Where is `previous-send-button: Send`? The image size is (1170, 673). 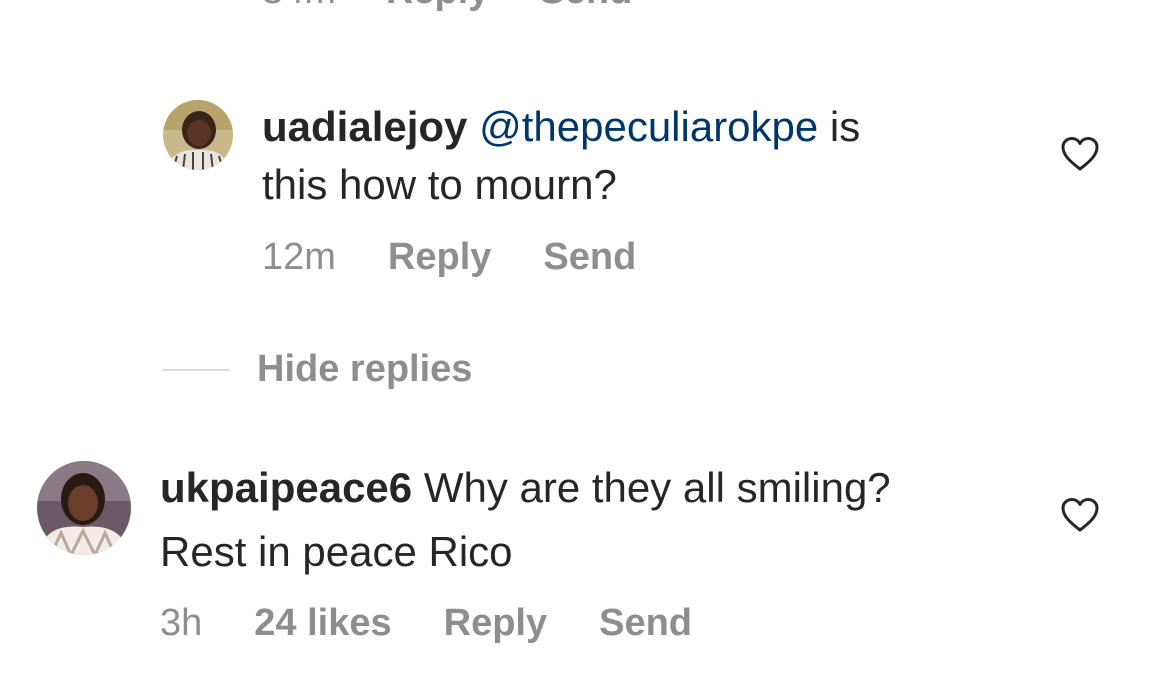 previous-send-button: Send is located at coordinates (585, 6).